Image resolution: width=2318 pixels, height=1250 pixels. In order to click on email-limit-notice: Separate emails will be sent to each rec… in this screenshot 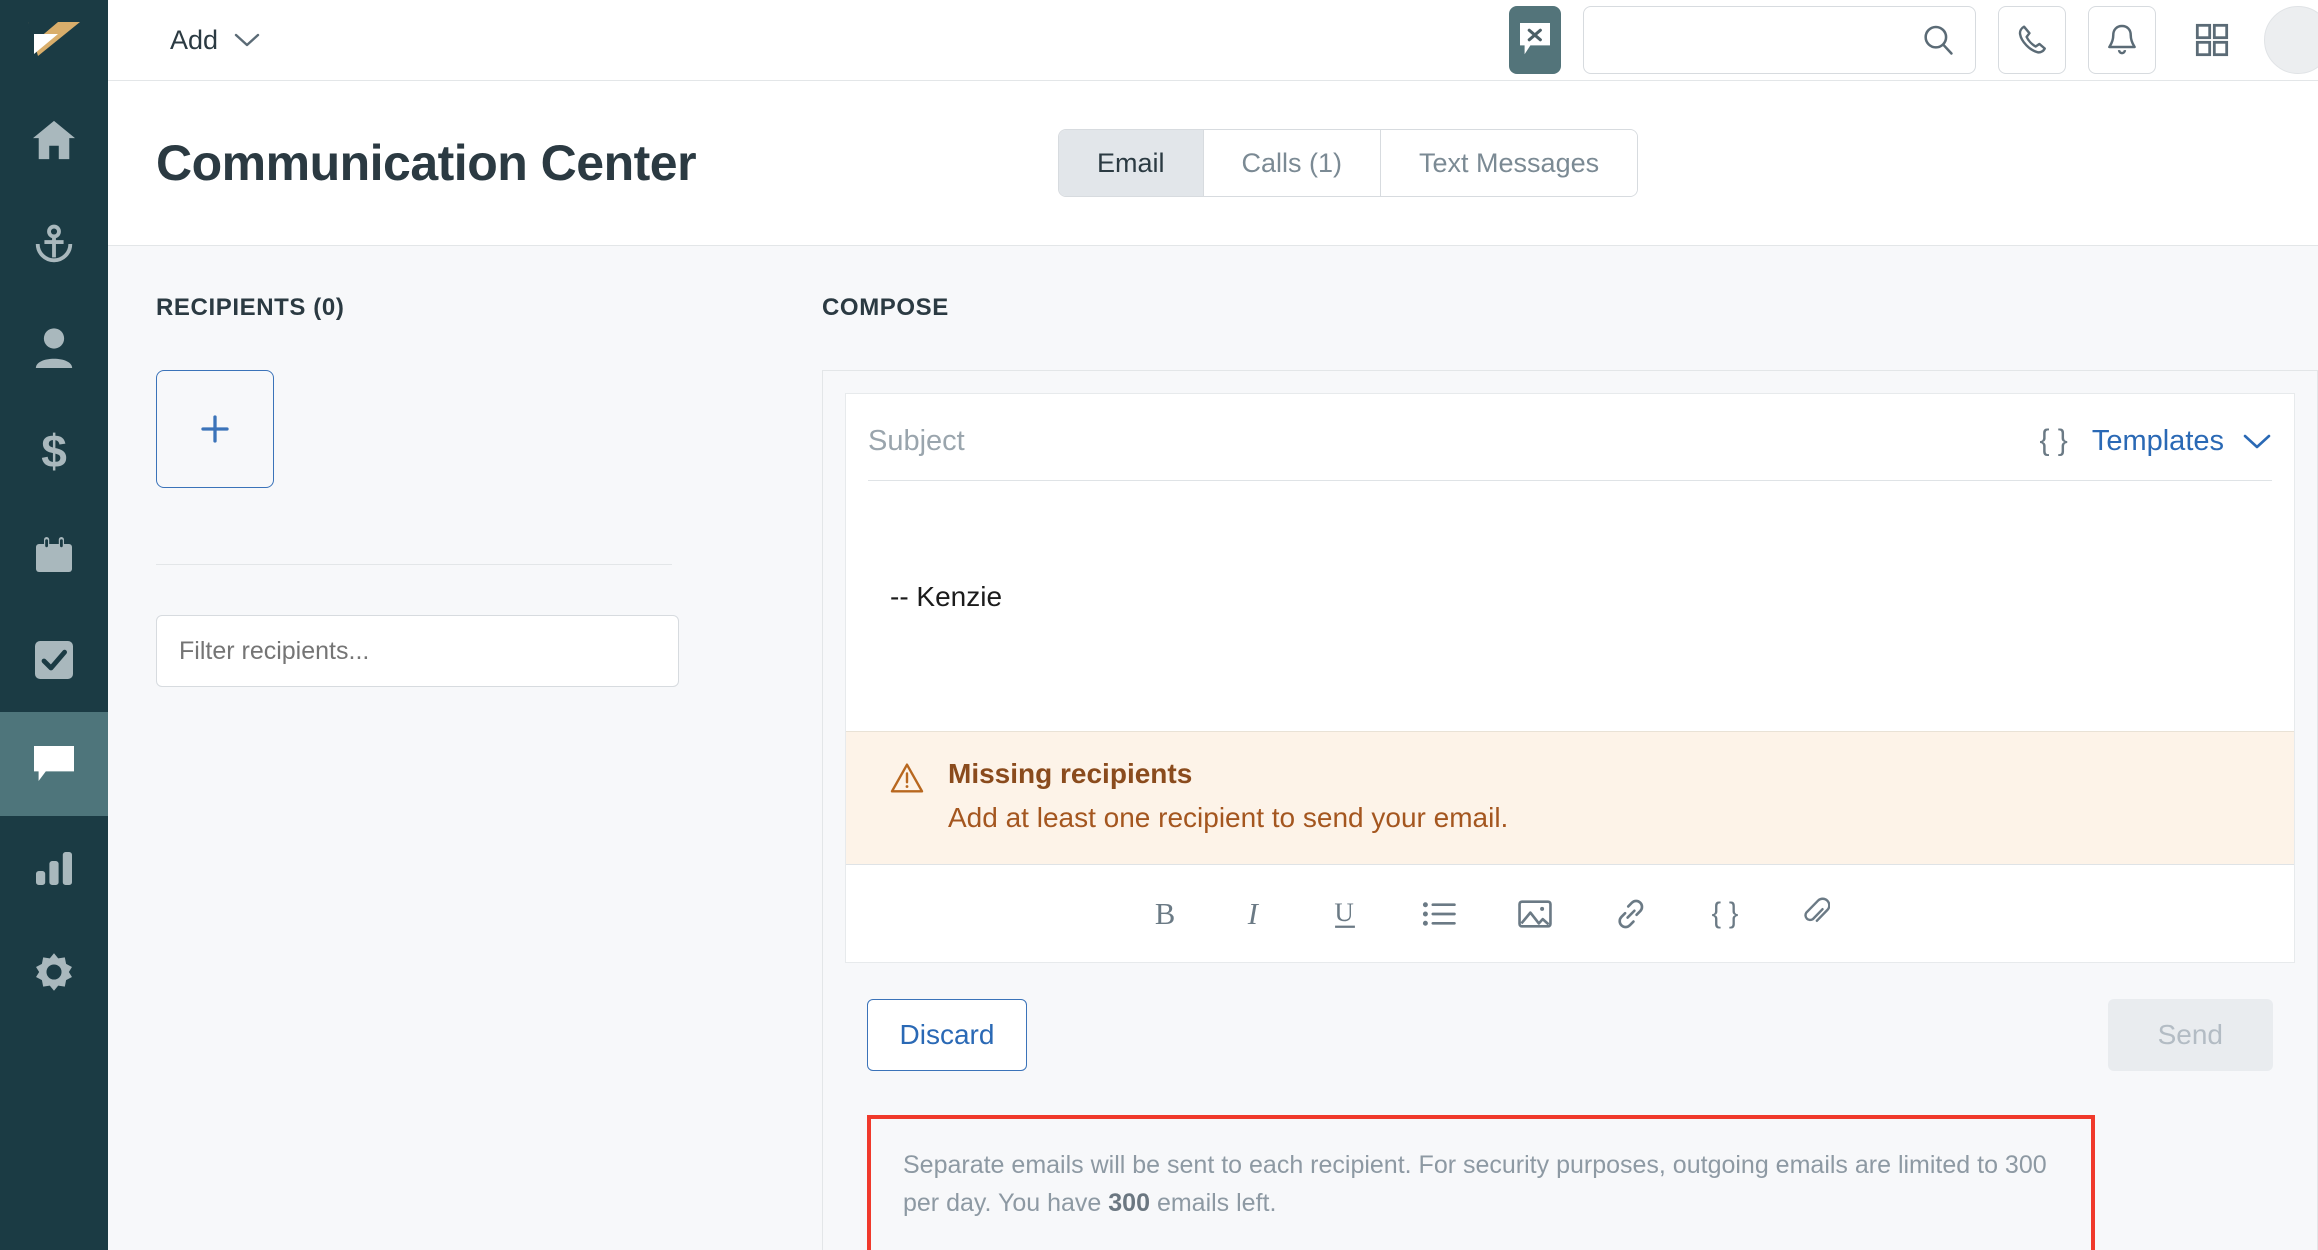, I will do `click(1481, 1182)`.